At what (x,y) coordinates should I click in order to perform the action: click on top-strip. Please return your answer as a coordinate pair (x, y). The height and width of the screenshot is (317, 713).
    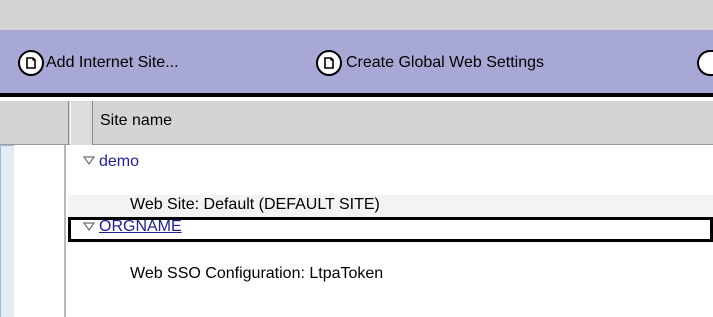
    Looking at the image, I should click on (356, 15).